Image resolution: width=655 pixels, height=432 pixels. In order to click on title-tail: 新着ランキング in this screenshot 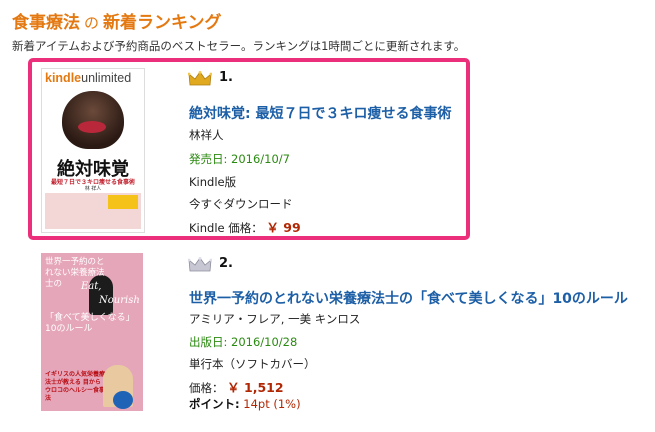, I will do `click(162, 23)`.